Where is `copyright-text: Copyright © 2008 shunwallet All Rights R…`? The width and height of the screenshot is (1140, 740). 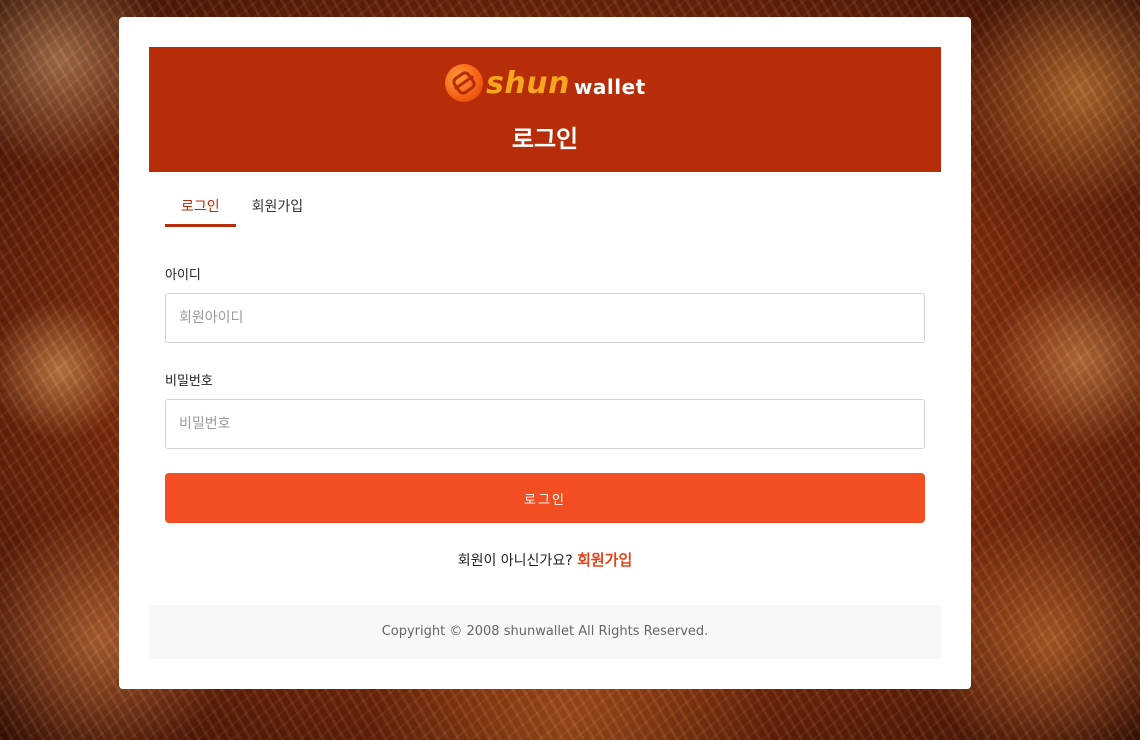 copyright-text: Copyright © 2008 shunwallet All Rights R… is located at coordinates (545, 631).